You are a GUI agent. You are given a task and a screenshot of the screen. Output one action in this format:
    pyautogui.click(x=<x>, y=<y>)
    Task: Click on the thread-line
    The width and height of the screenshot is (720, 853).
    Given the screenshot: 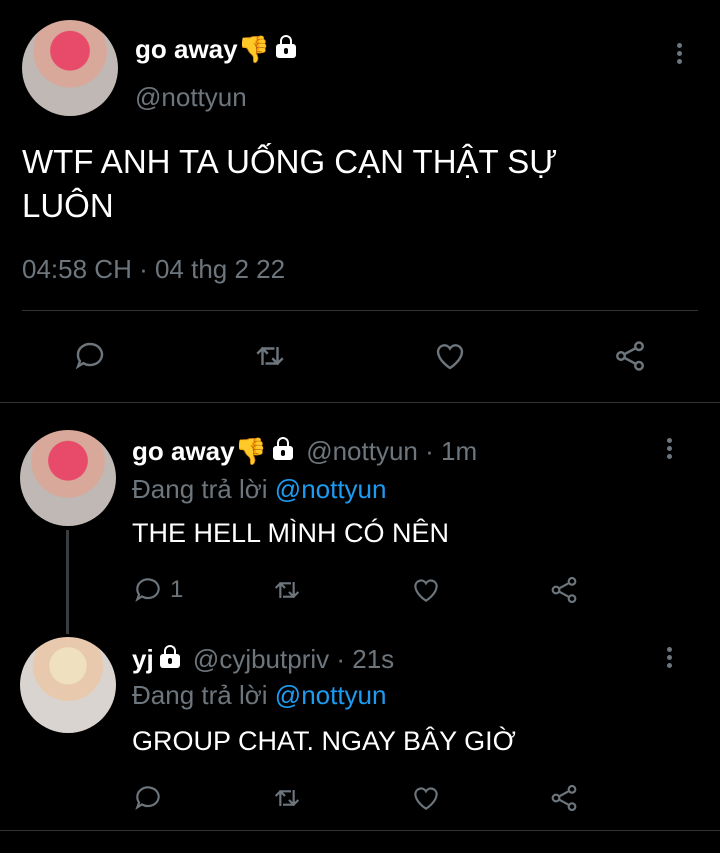 What is the action you would take?
    pyautogui.click(x=67, y=582)
    